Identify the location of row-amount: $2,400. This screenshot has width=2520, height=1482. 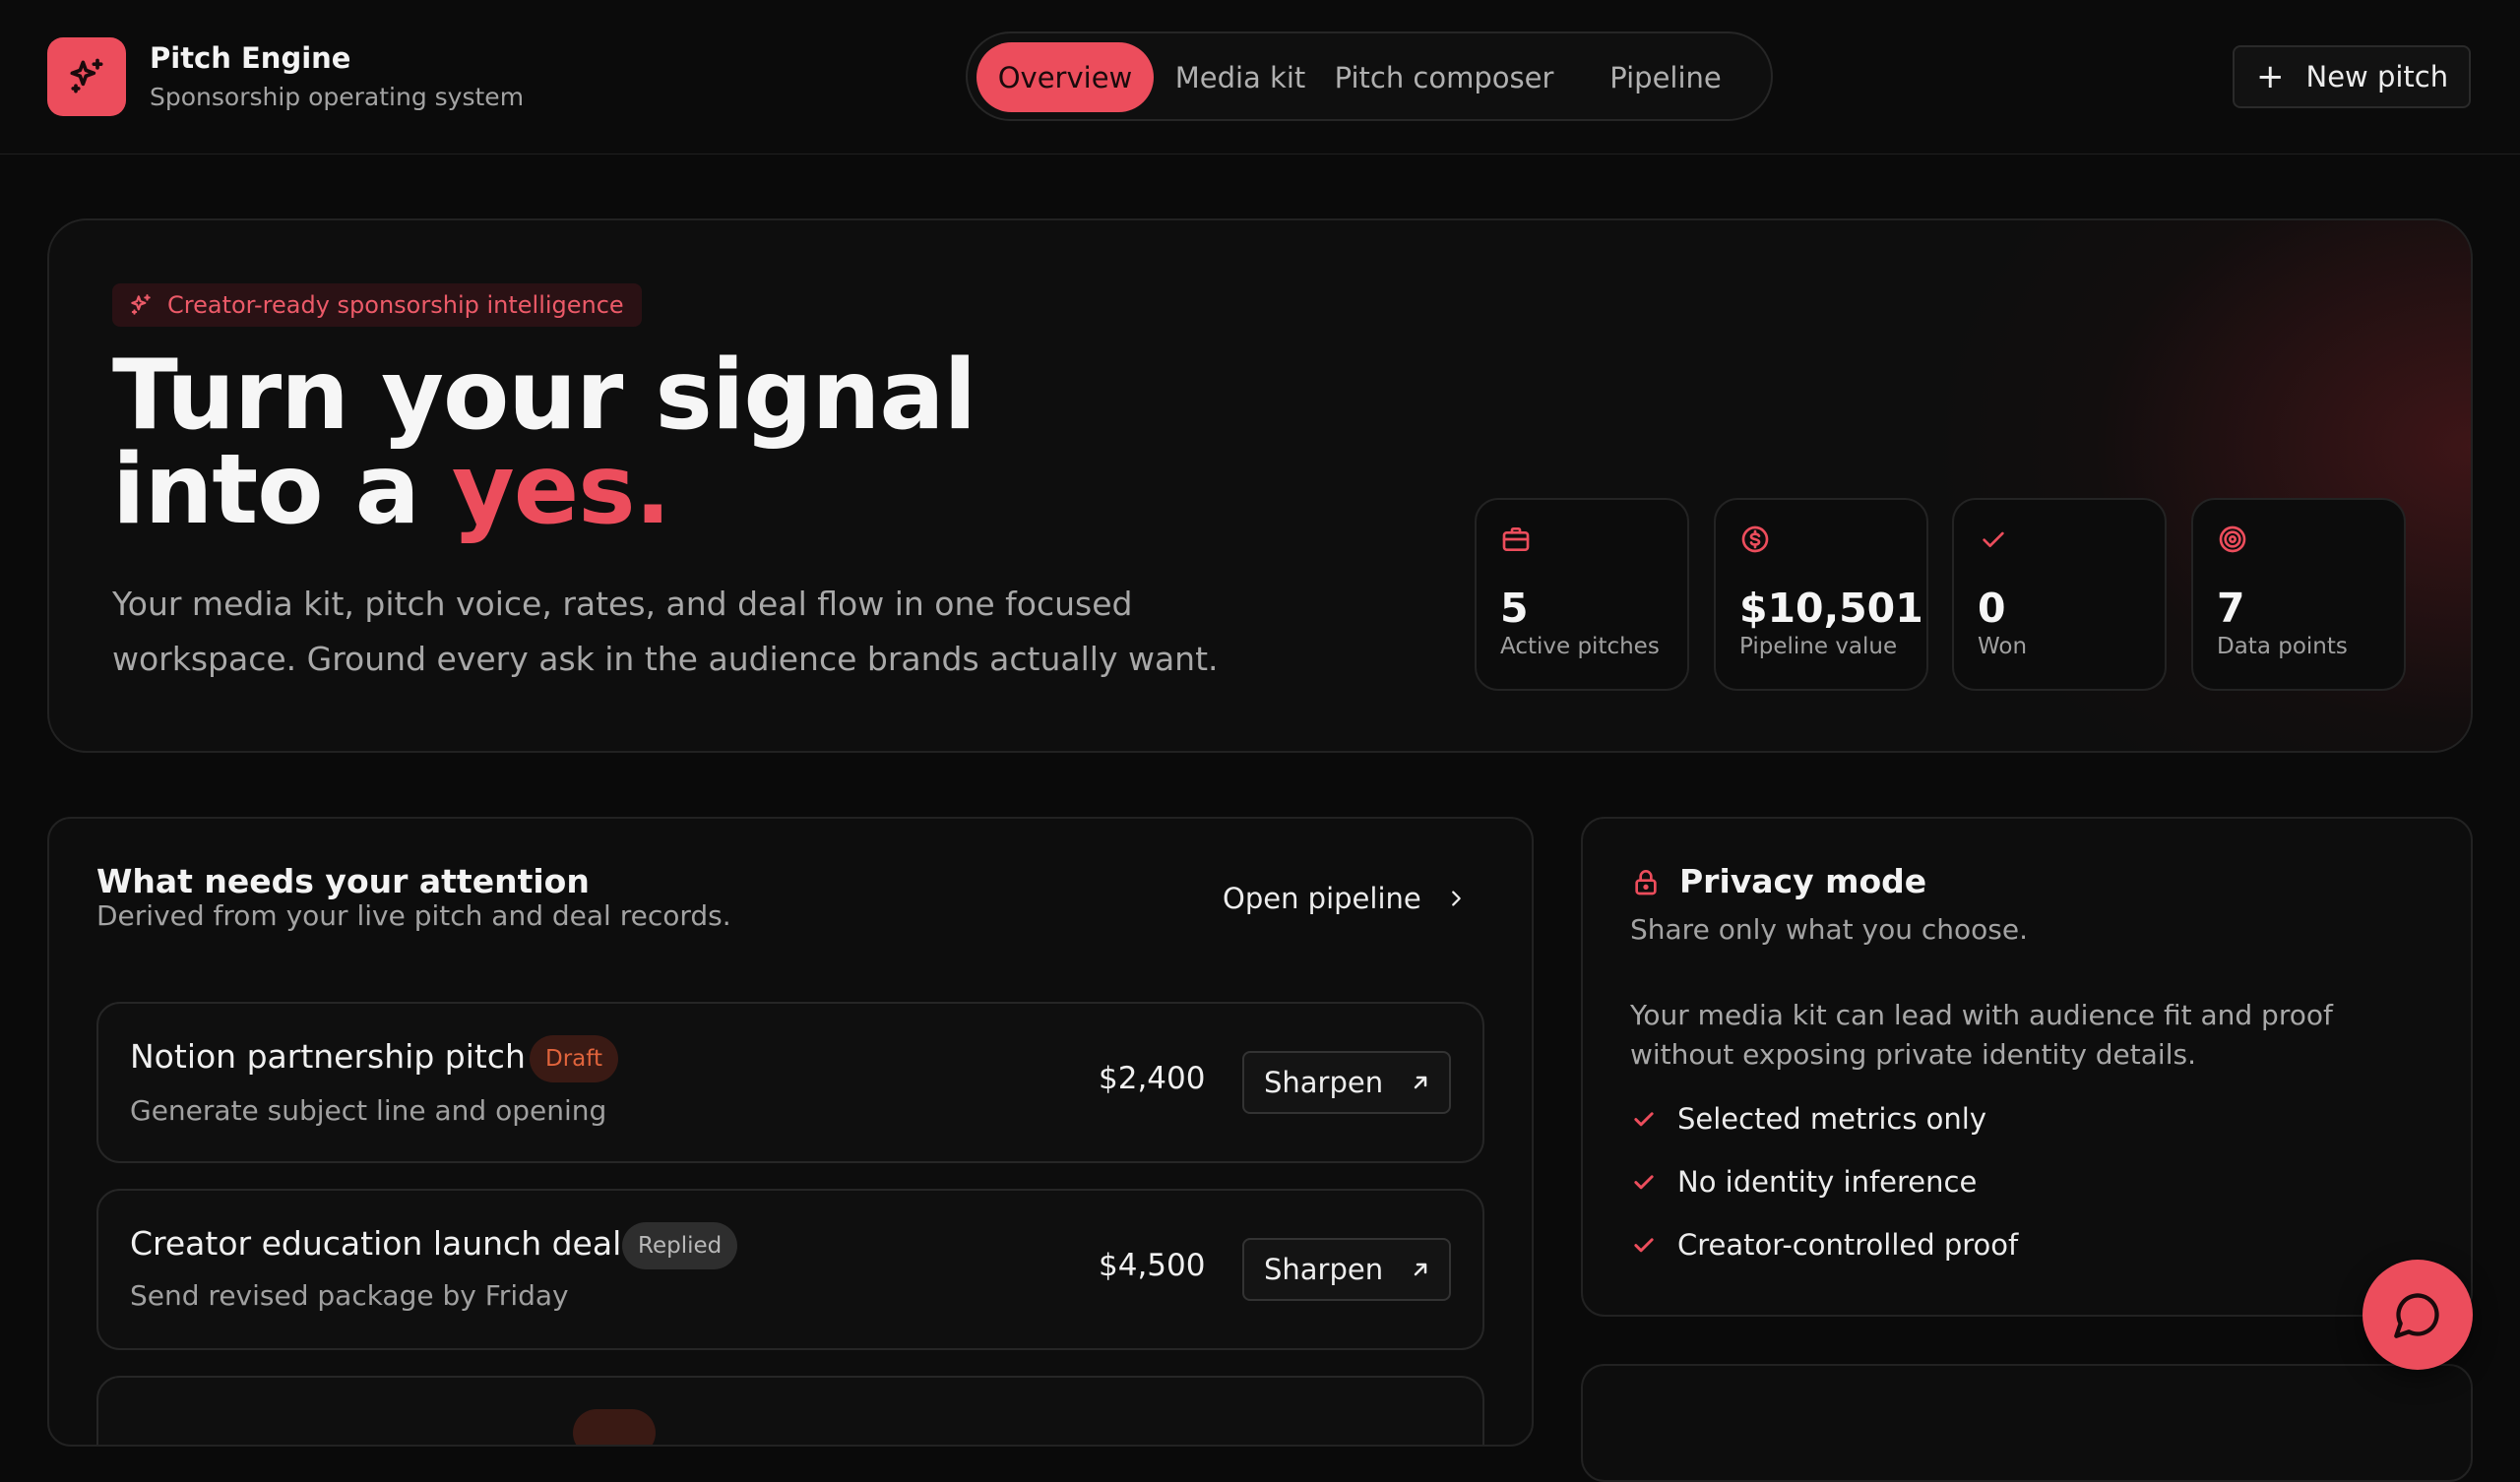
(1152, 1078).